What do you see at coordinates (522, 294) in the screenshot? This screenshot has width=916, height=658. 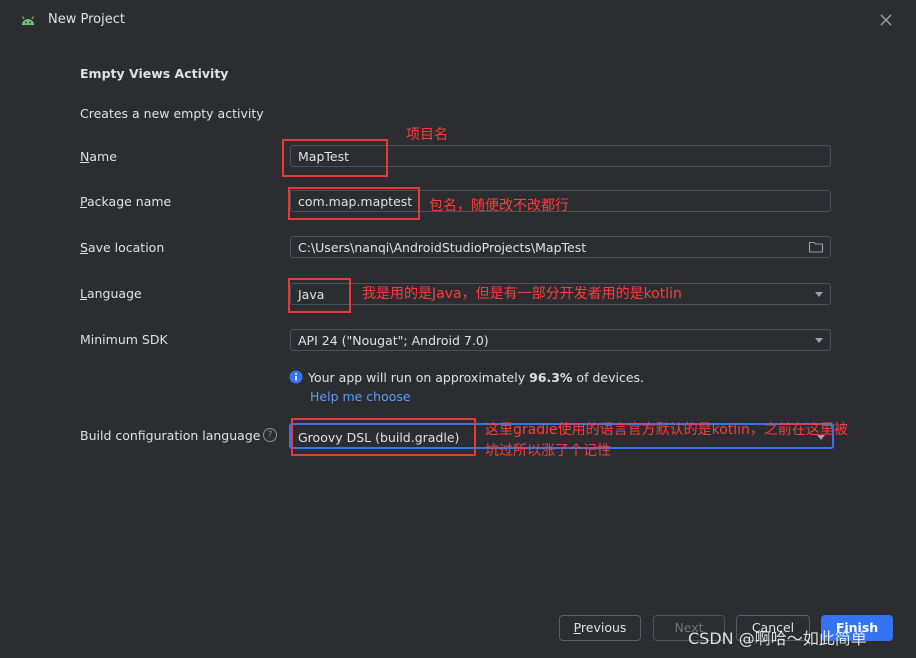 I see `annotation-language: 我是用的是Java，但是有一部分开发者用的是kotlin` at bounding box center [522, 294].